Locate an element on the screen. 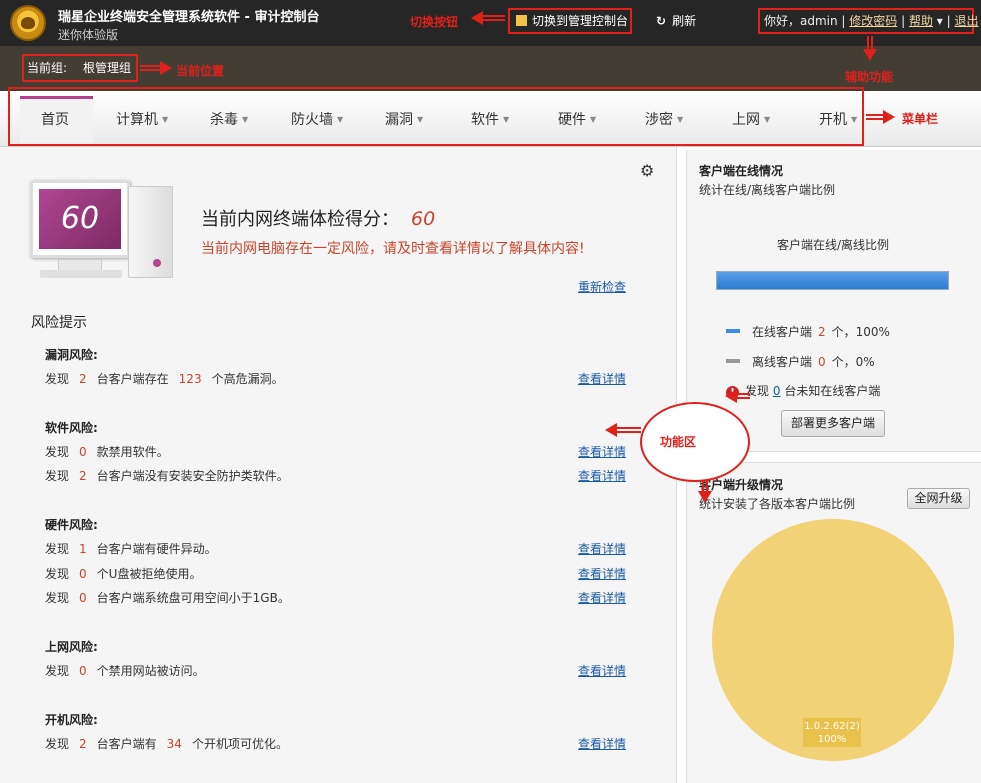  risk-text: 台客户端系统盘可用空间小于1GB。 is located at coordinates (193, 598).